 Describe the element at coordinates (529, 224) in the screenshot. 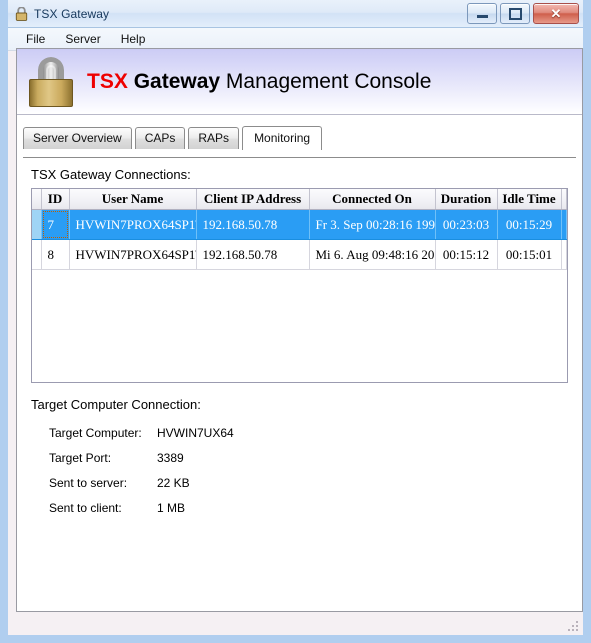

I see `cell-idle-time: 00:15:29` at that location.